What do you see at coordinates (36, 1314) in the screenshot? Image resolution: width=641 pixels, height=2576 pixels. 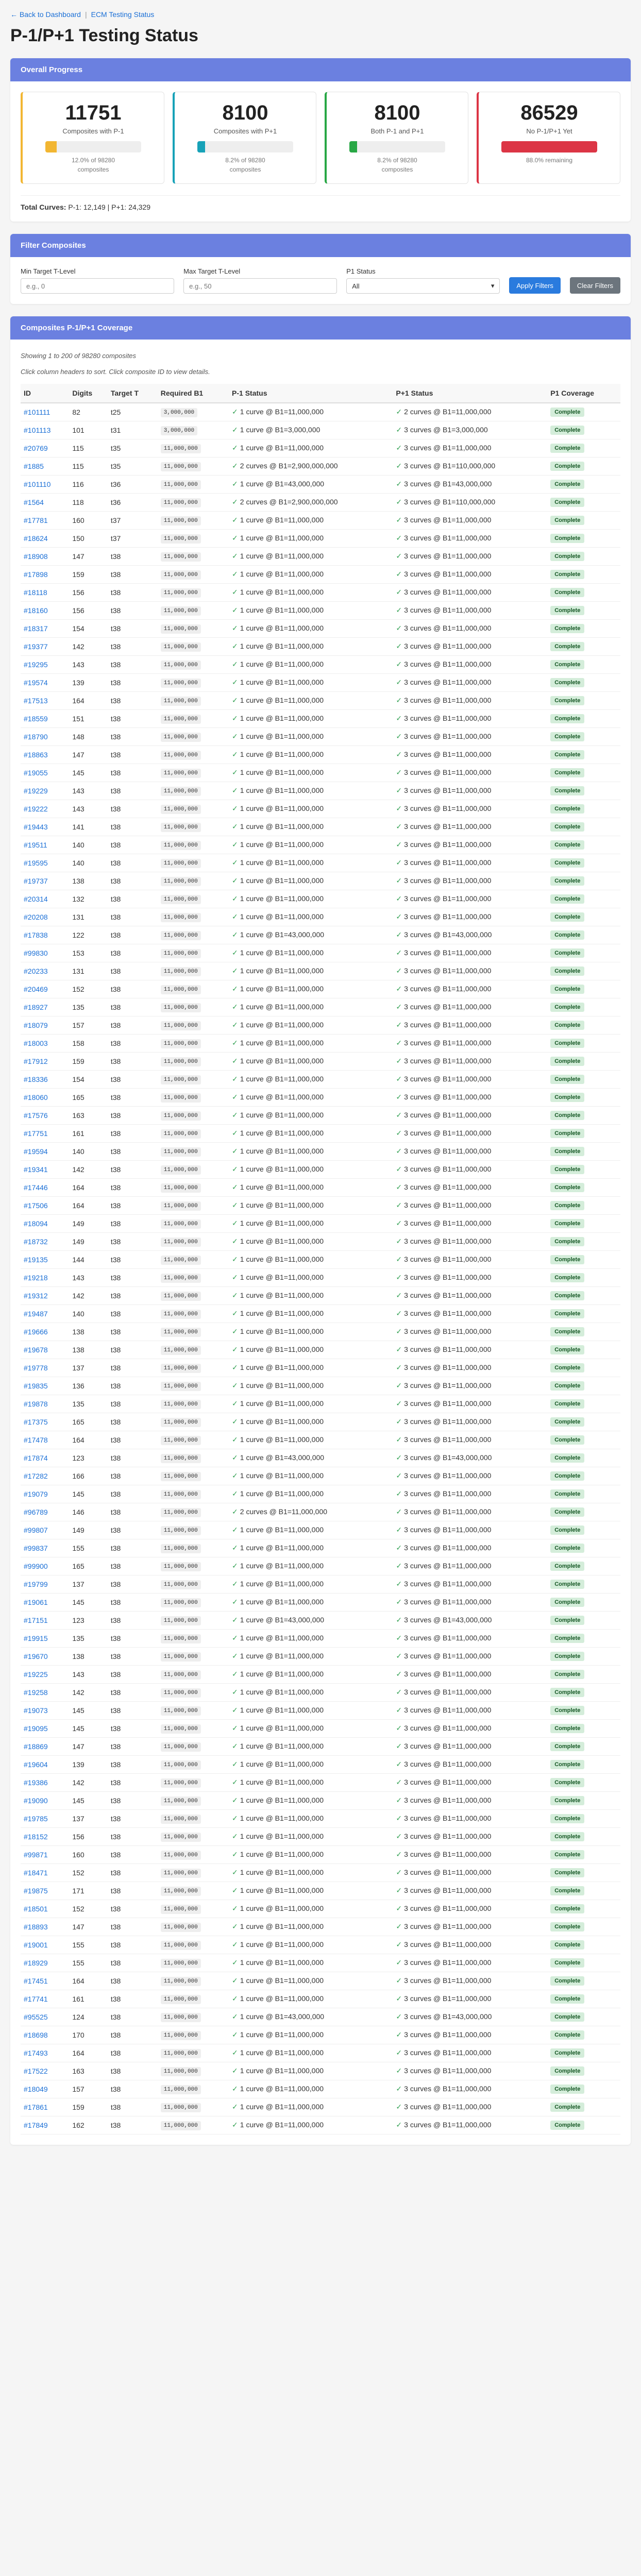 I see `composite-id-link: #19487` at bounding box center [36, 1314].